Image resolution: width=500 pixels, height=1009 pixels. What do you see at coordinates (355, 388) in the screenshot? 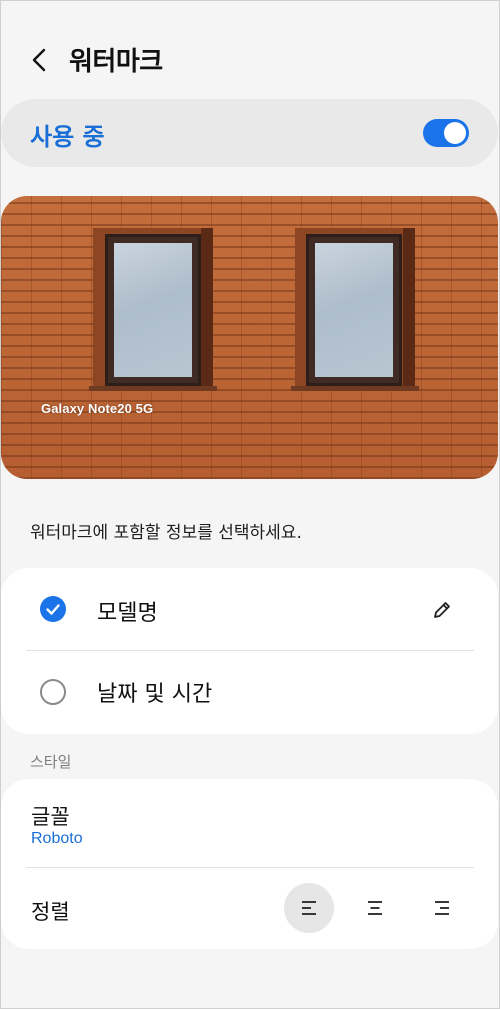
I see `right-window-sill` at bounding box center [355, 388].